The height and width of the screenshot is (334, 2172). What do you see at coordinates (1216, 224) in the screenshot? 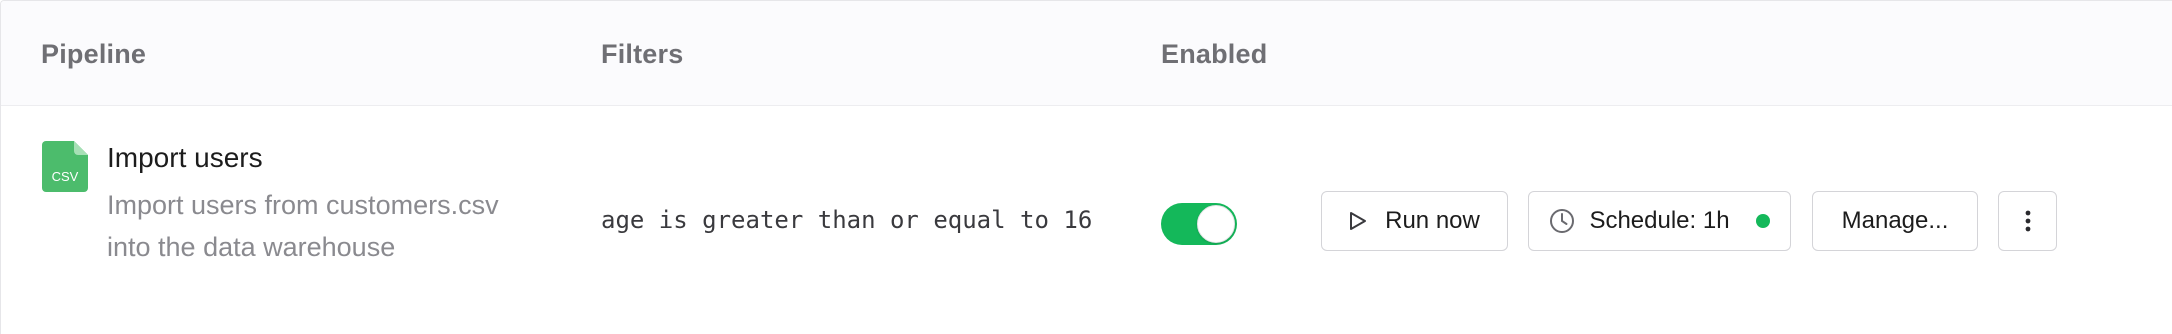
I see `toggle-knob` at bounding box center [1216, 224].